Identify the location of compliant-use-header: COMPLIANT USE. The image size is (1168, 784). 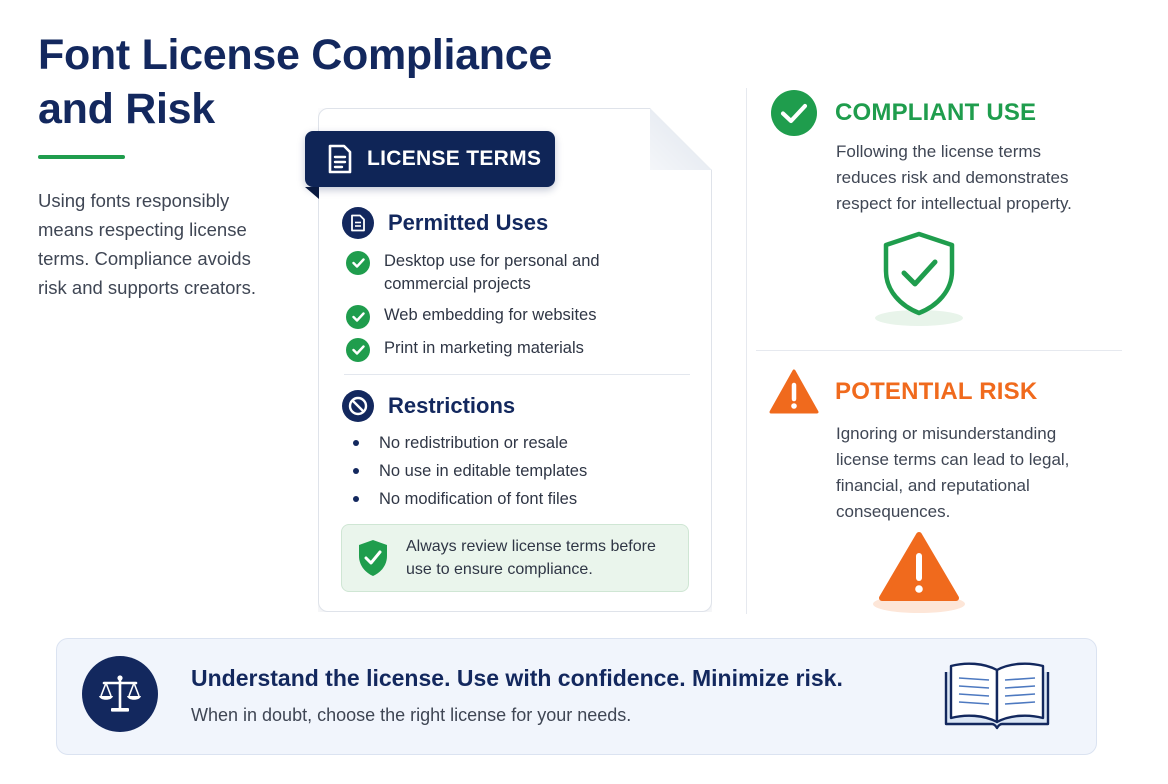
(903, 113).